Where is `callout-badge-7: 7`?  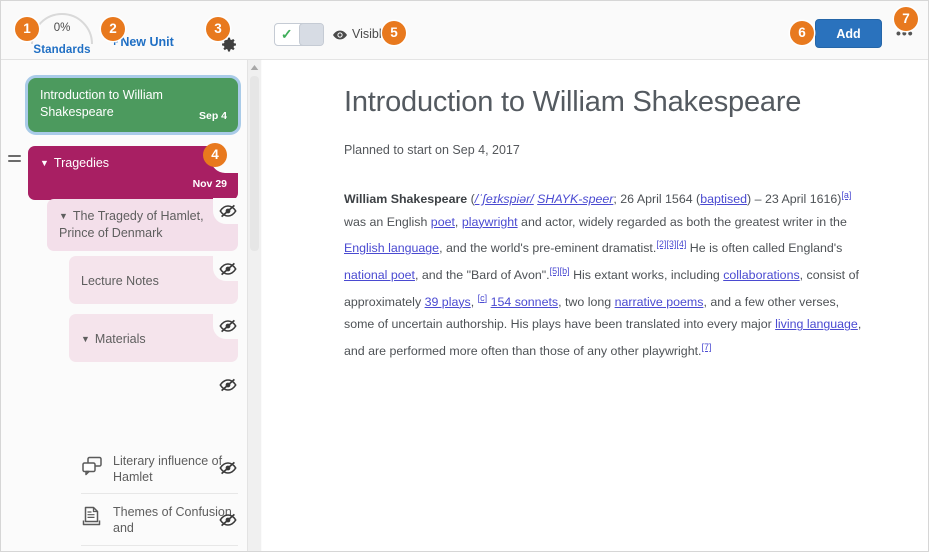
callout-badge-7: 7 is located at coordinates (906, 19).